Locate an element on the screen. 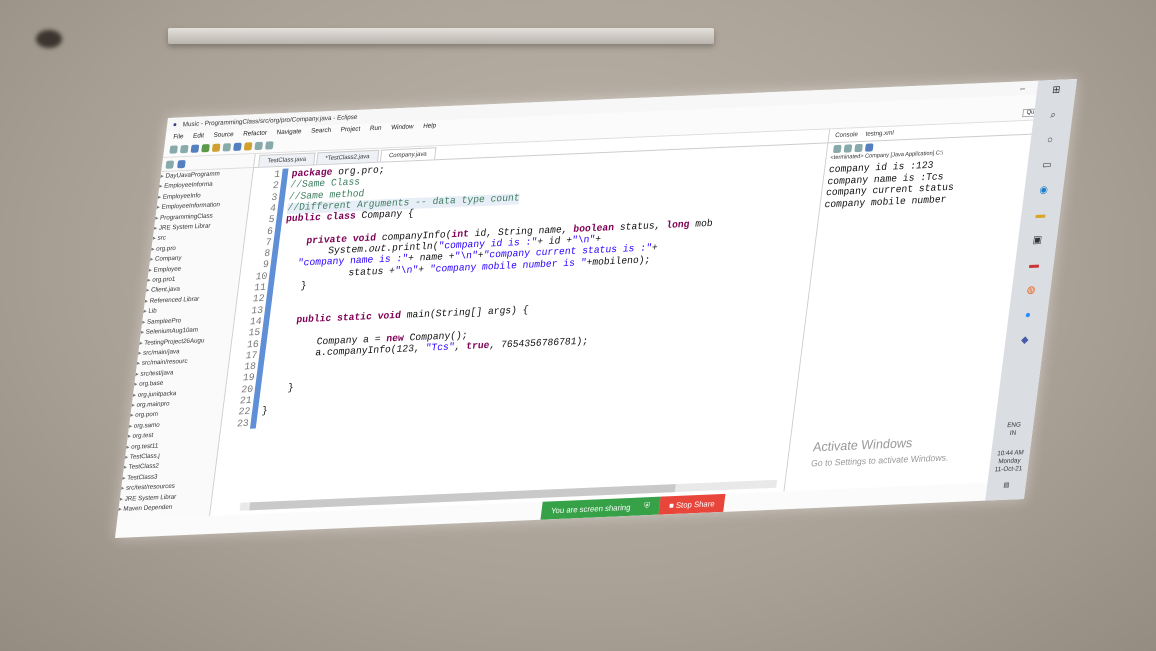  minimize-icon: – is located at coordinates (1023, 88).